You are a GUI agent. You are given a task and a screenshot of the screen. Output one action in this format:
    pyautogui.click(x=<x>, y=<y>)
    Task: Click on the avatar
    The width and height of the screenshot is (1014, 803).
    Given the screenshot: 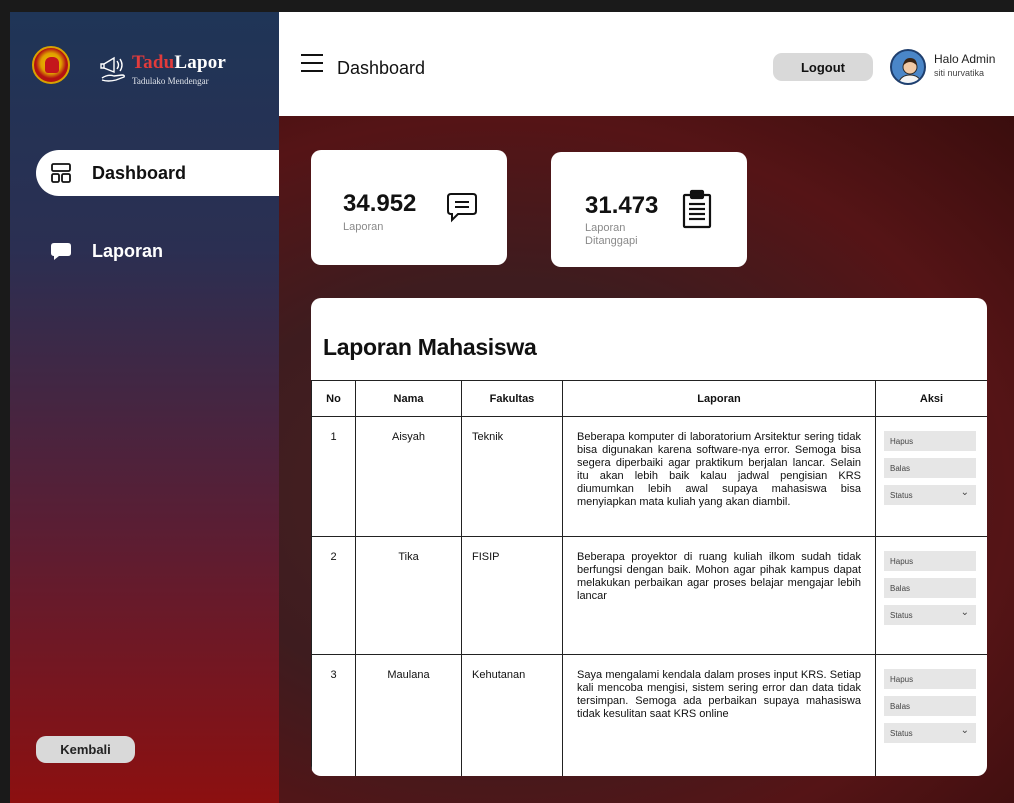 What is the action you would take?
    pyautogui.click(x=908, y=67)
    